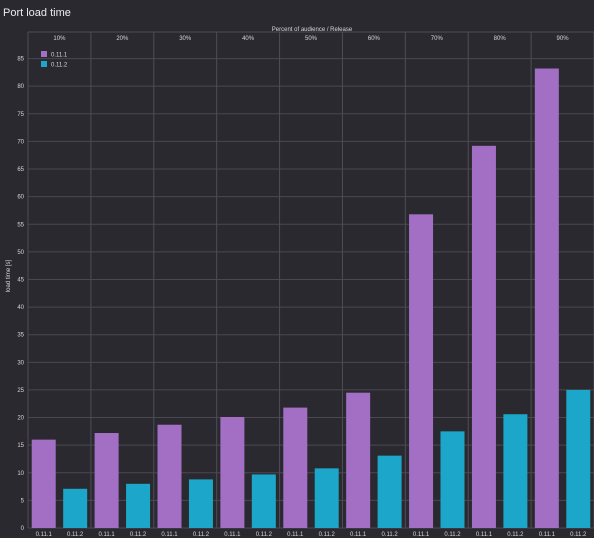 Image resolution: width=594 pixels, height=538 pixels. What do you see at coordinates (389, 491) in the screenshot?
I see `bar-0.11.2-60%` at bounding box center [389, 491].